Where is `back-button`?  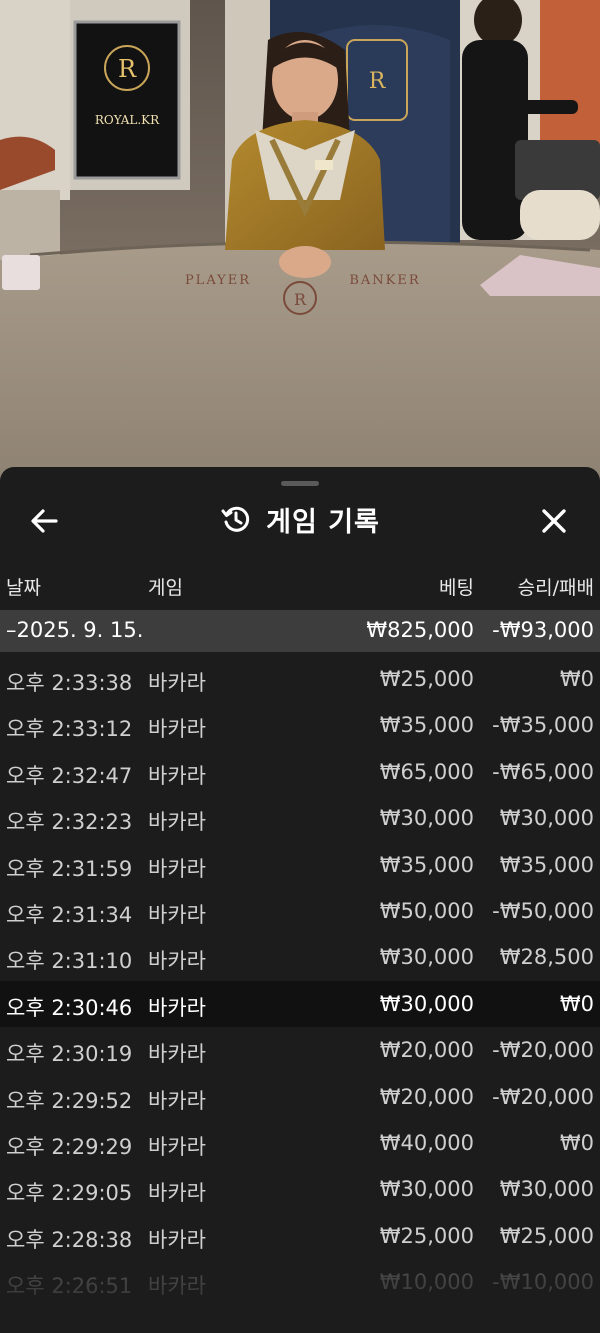 back-button is located at coordinates (44, 521).